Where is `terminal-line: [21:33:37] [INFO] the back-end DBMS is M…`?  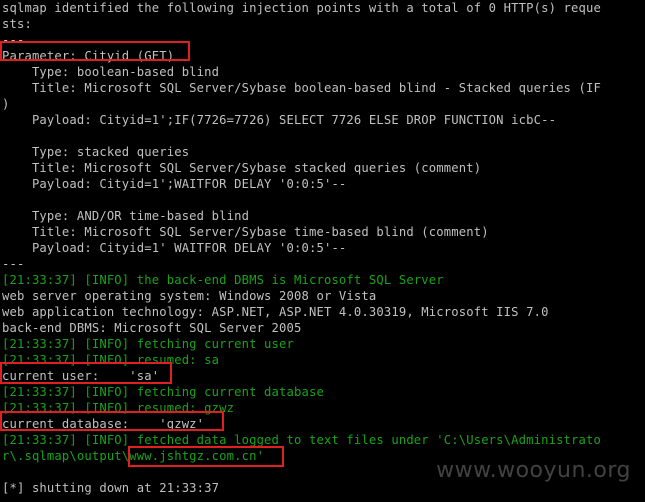 terminal-line: [21:33:37] [INFO] the back-end DBMS is M… is located at coordinates (223, 280).